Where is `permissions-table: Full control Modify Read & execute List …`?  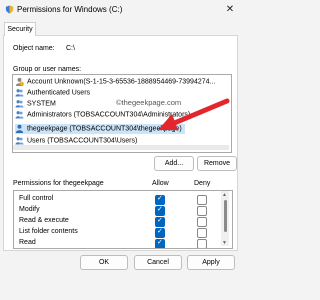 permissions-table: Full control Modify Read & execute List … is located at coordinates (123, 219).